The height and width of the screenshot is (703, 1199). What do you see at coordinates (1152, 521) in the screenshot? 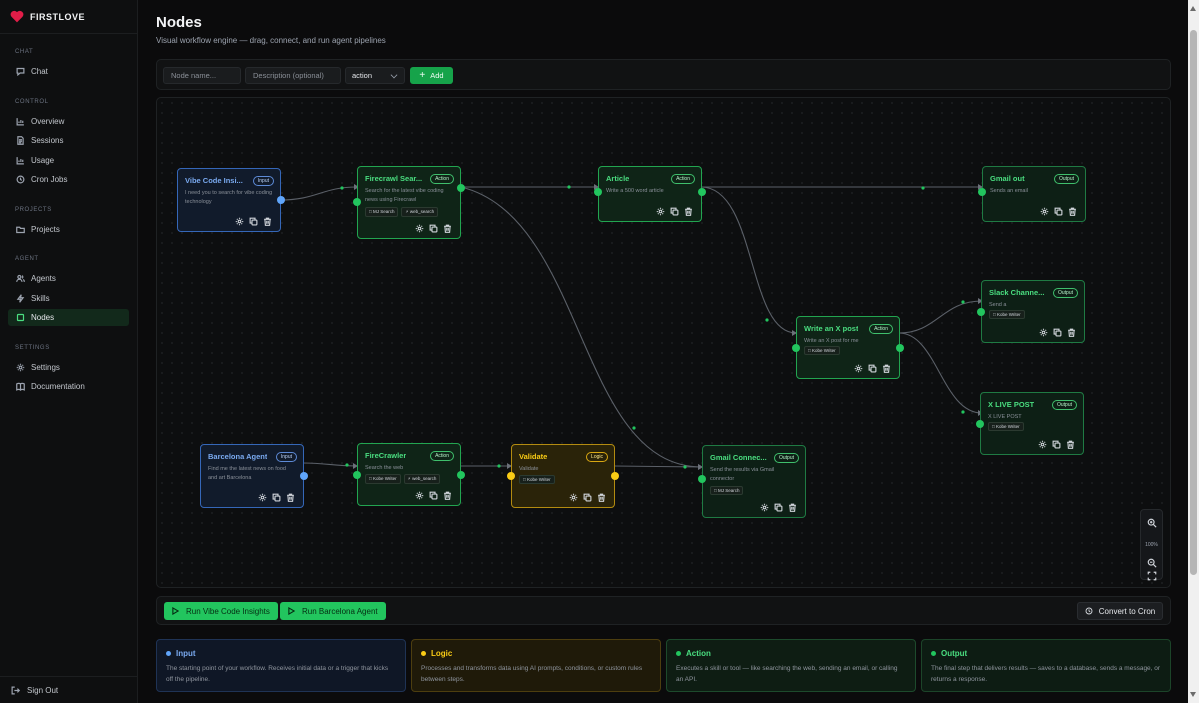
I see `zoom-in-button` at bounding box center [1152, 521].